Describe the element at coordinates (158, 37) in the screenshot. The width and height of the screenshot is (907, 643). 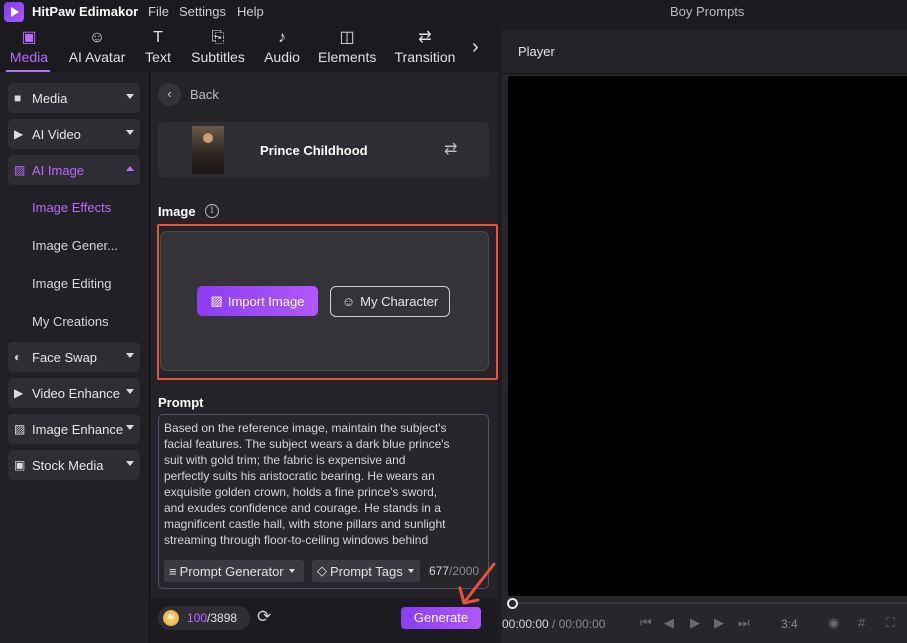
I see `text-icon: T` at that location.